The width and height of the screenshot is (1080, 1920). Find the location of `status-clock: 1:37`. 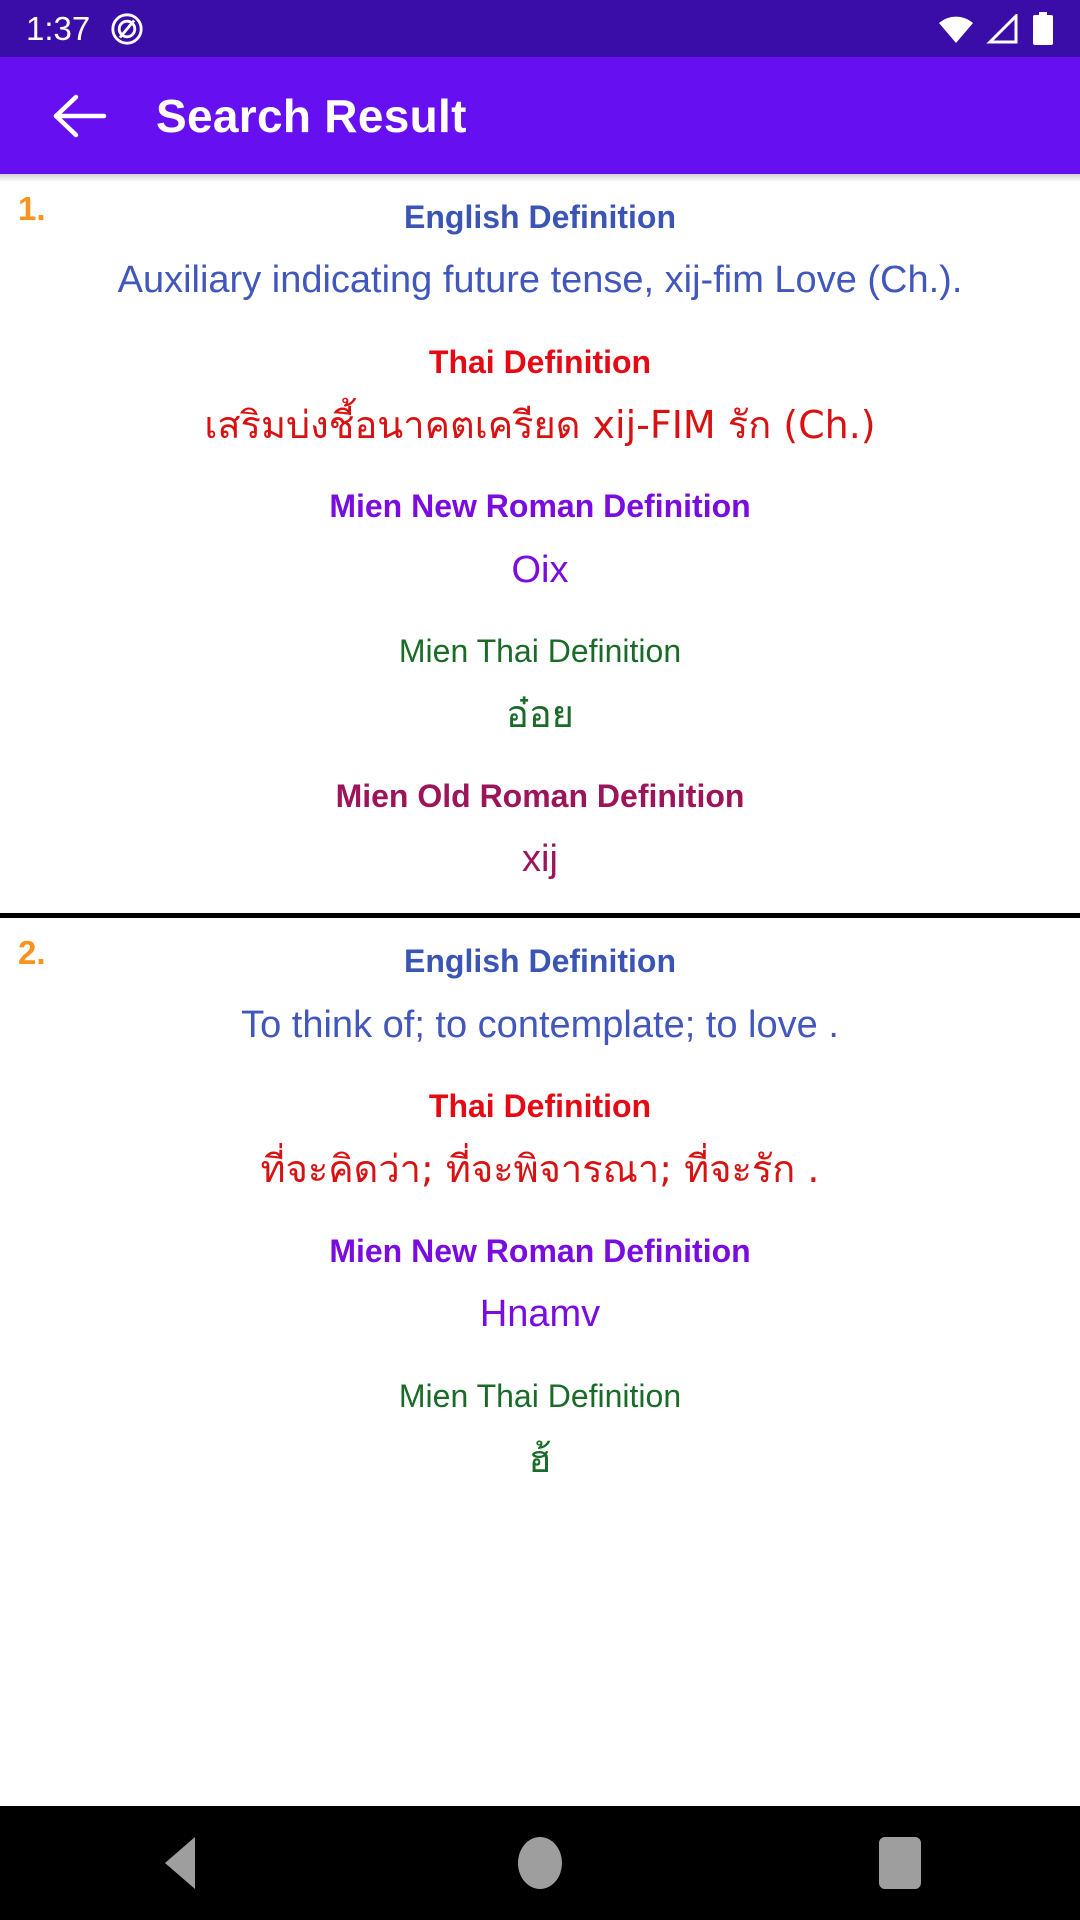

status-clock: 1:37 is located at coordinates (58, 28).